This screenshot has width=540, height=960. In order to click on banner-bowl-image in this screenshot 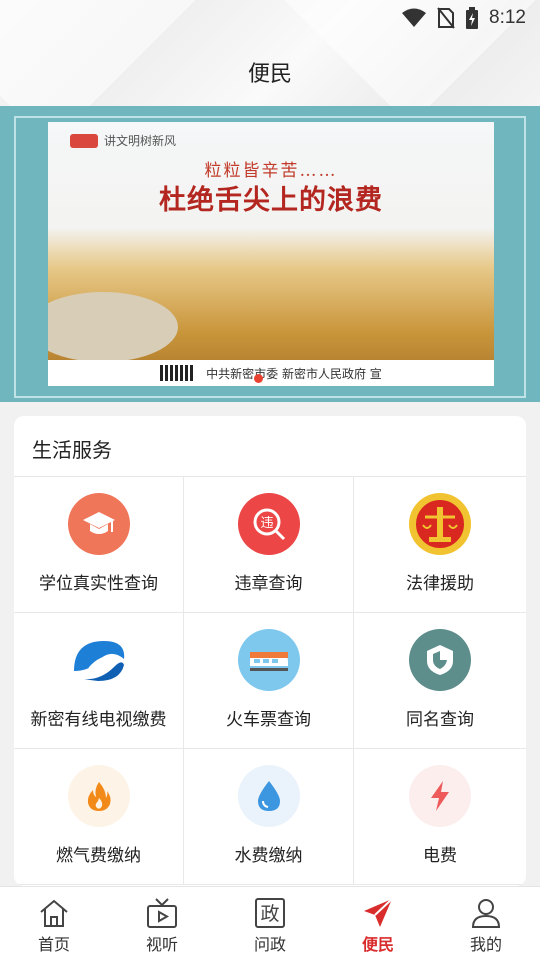, I will do `click(113, 327)`.